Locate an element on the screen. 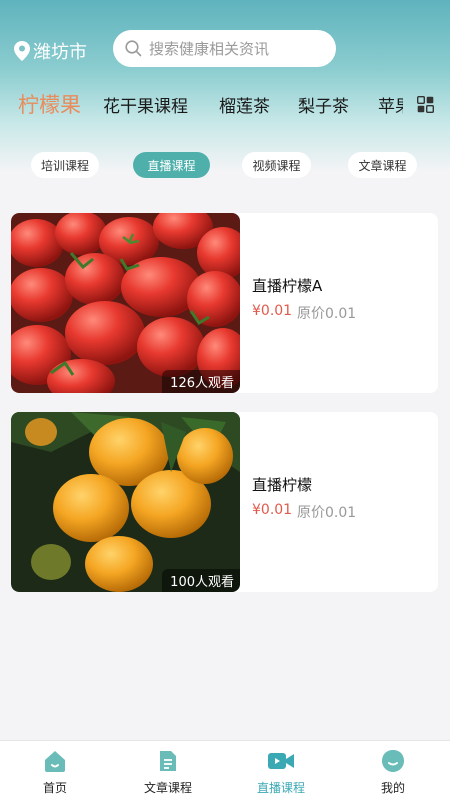  tab-article-courses: 文章课程 is located at coordinates (168, 772).